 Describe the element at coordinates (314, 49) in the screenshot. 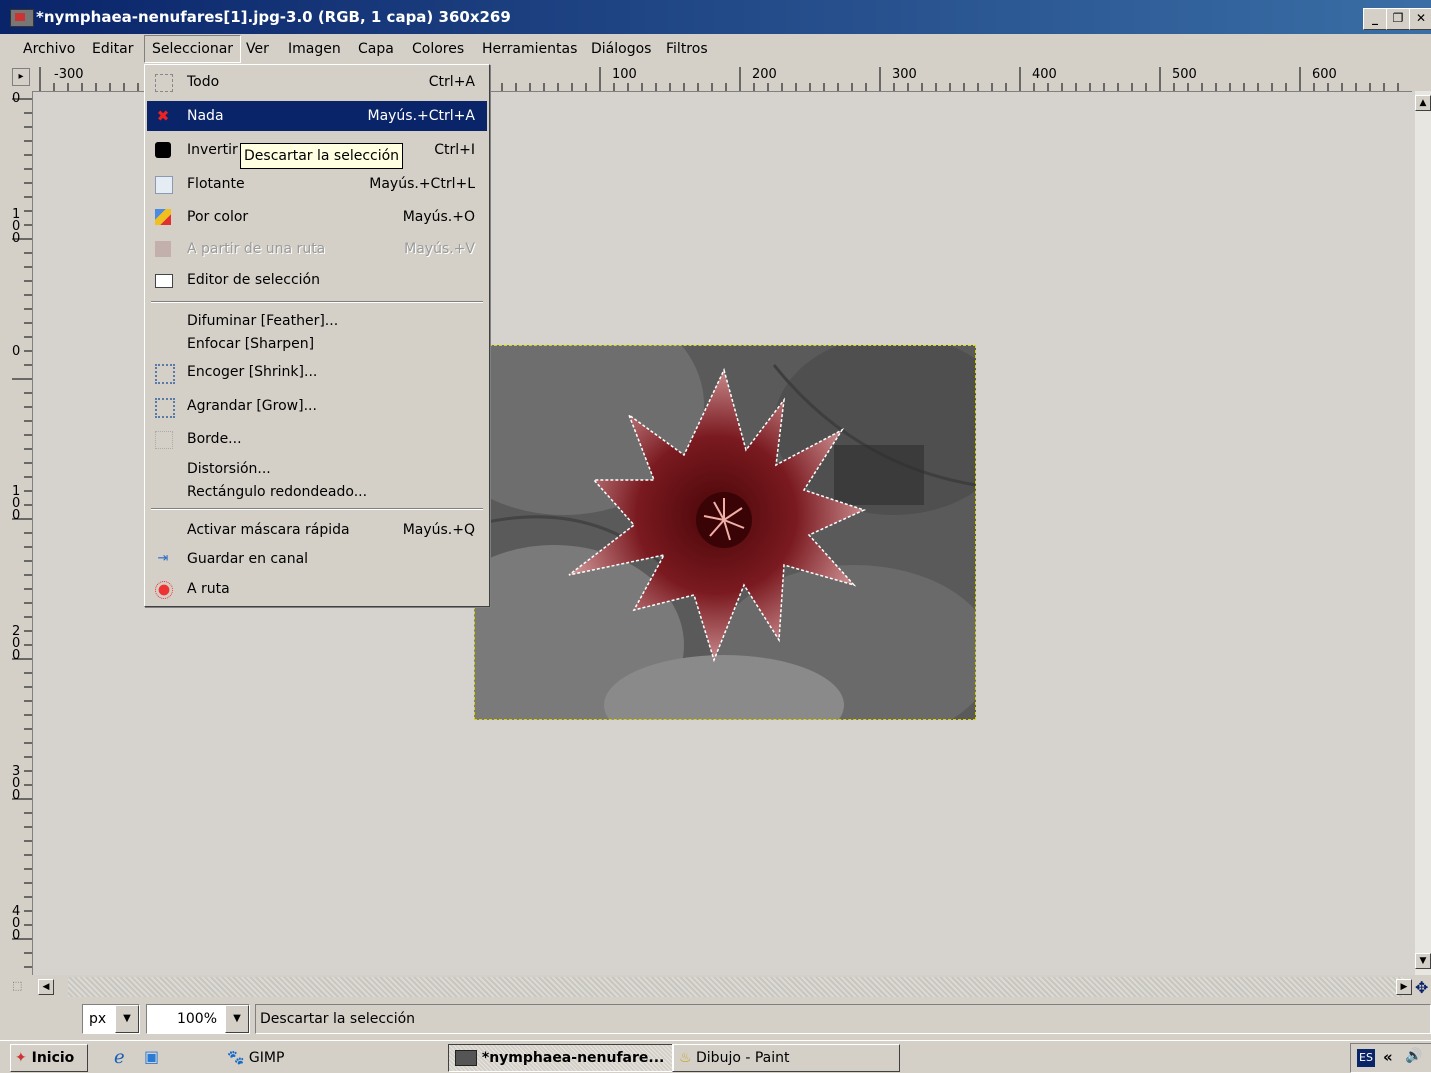

I see `menu-imagen: Imagen` at that location.